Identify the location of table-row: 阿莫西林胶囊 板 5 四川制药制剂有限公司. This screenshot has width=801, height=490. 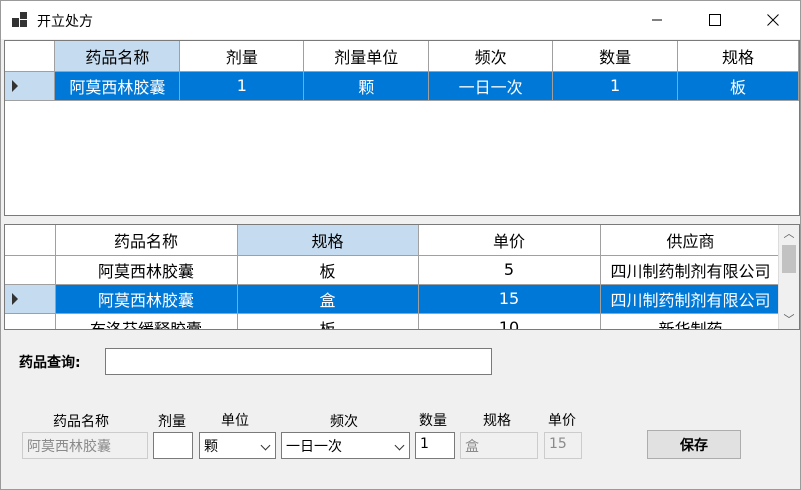
(393, 270).